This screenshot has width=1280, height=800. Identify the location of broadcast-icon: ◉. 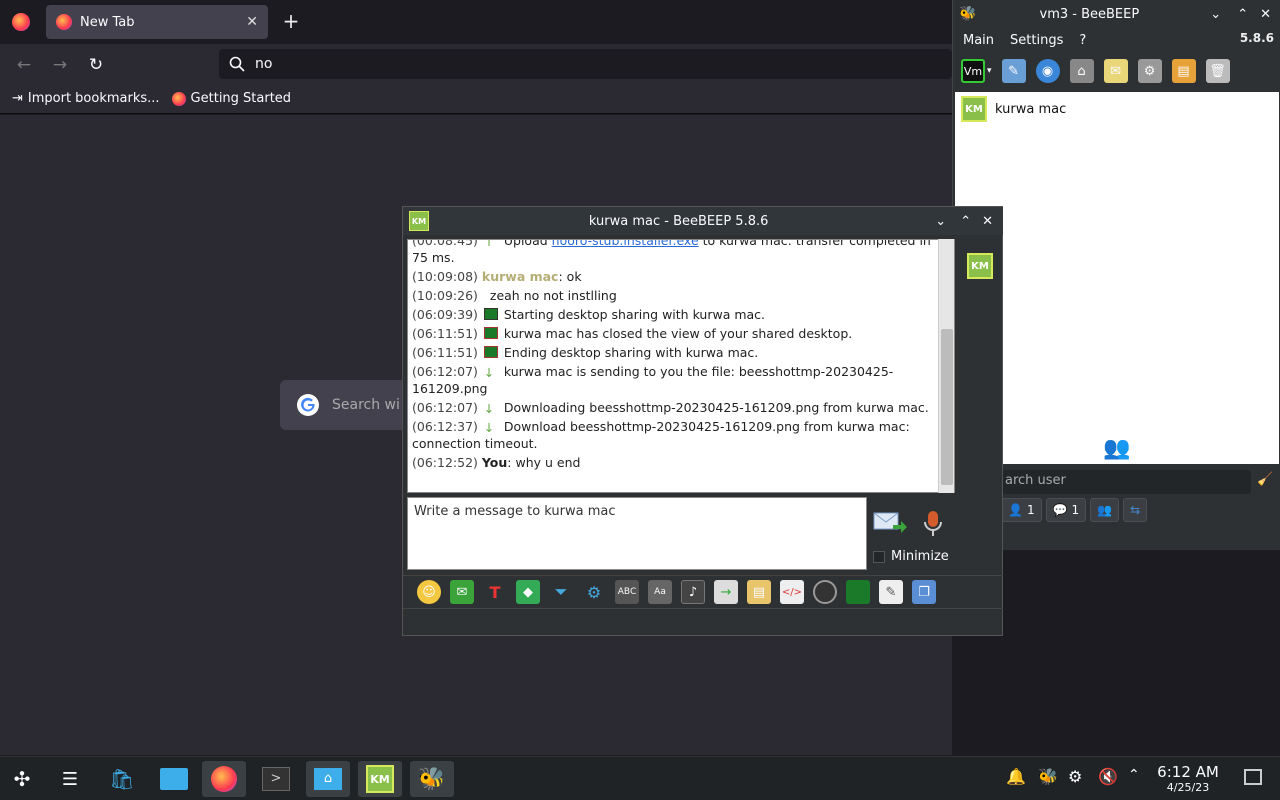
(1047, 71).